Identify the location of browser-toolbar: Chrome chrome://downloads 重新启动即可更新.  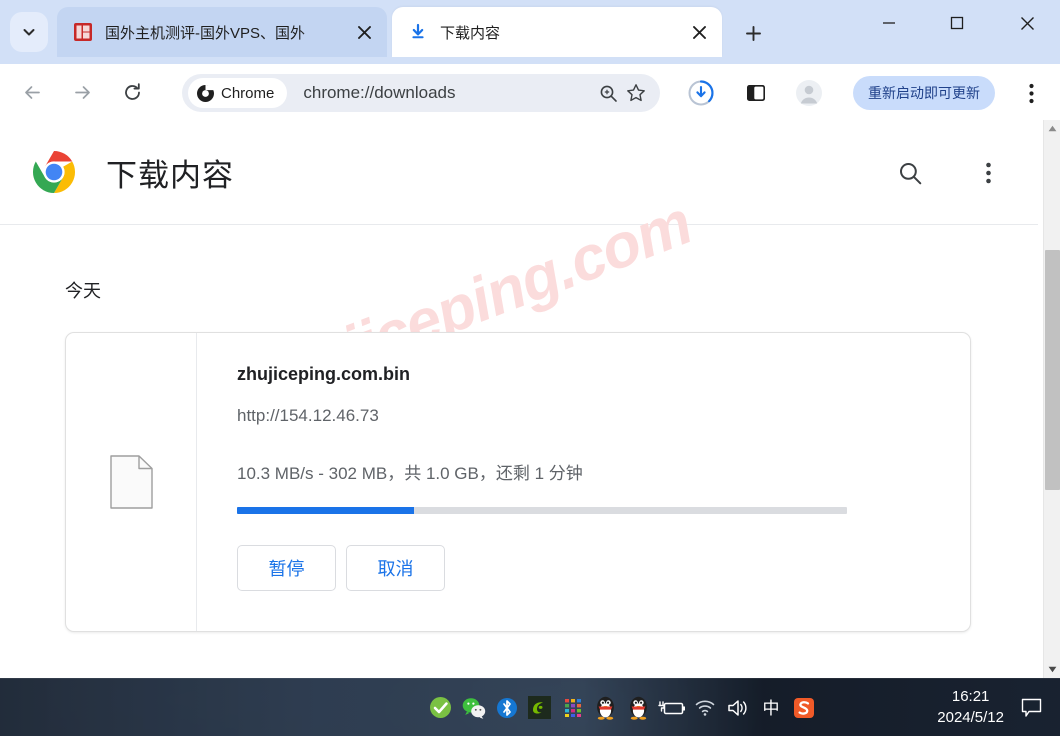
(530, 92).